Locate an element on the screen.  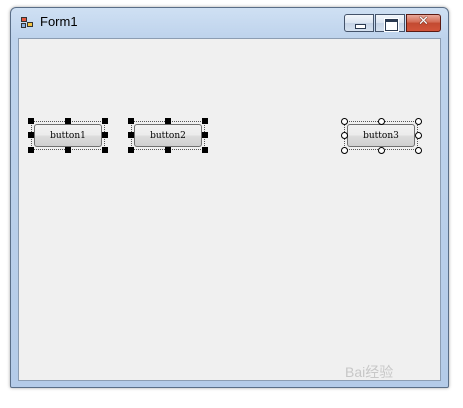
minimize-icon is located at coordinates (359, 23).